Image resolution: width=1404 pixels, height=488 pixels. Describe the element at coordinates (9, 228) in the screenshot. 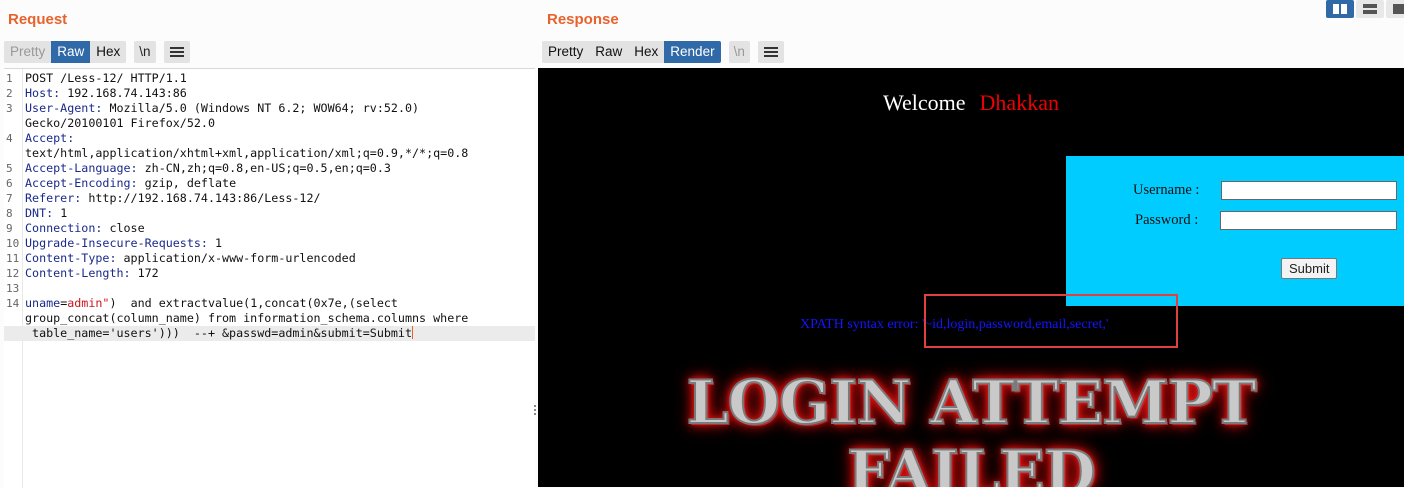

I see `line-number: 9` at that location.